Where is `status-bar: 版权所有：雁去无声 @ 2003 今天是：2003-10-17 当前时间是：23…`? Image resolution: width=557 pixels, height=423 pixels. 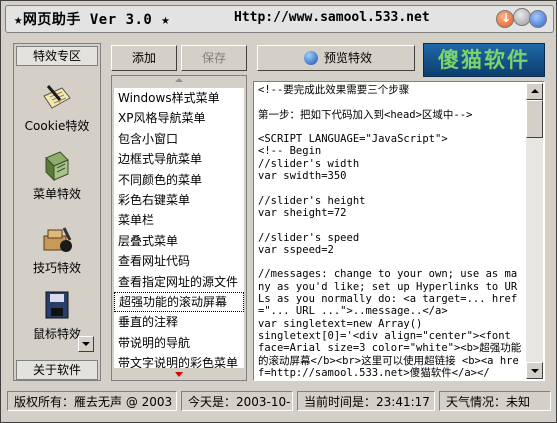
status-bar: 版权所有：雁去无声 @ 2003 今天是：2003-10-17 当前时间是：23… is located at coordinates (279, 401).